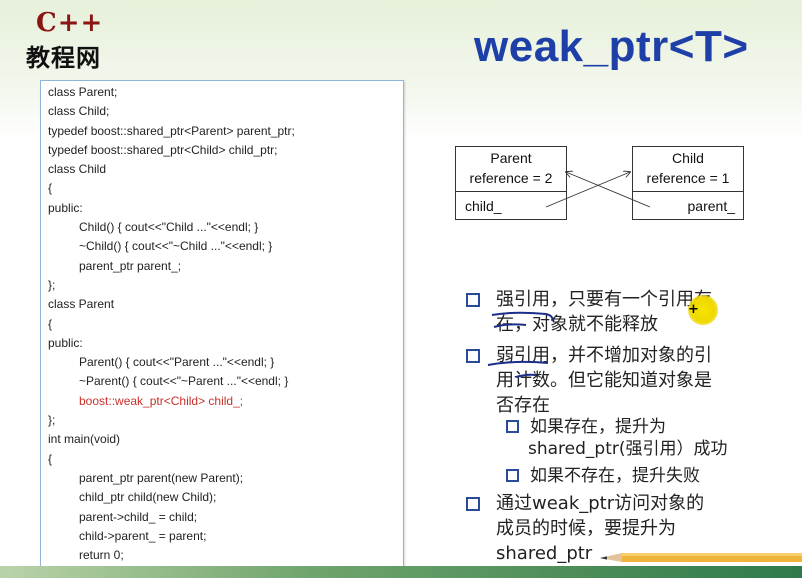  I want to click on logo-site-name: 教程网, so click(63, 58).